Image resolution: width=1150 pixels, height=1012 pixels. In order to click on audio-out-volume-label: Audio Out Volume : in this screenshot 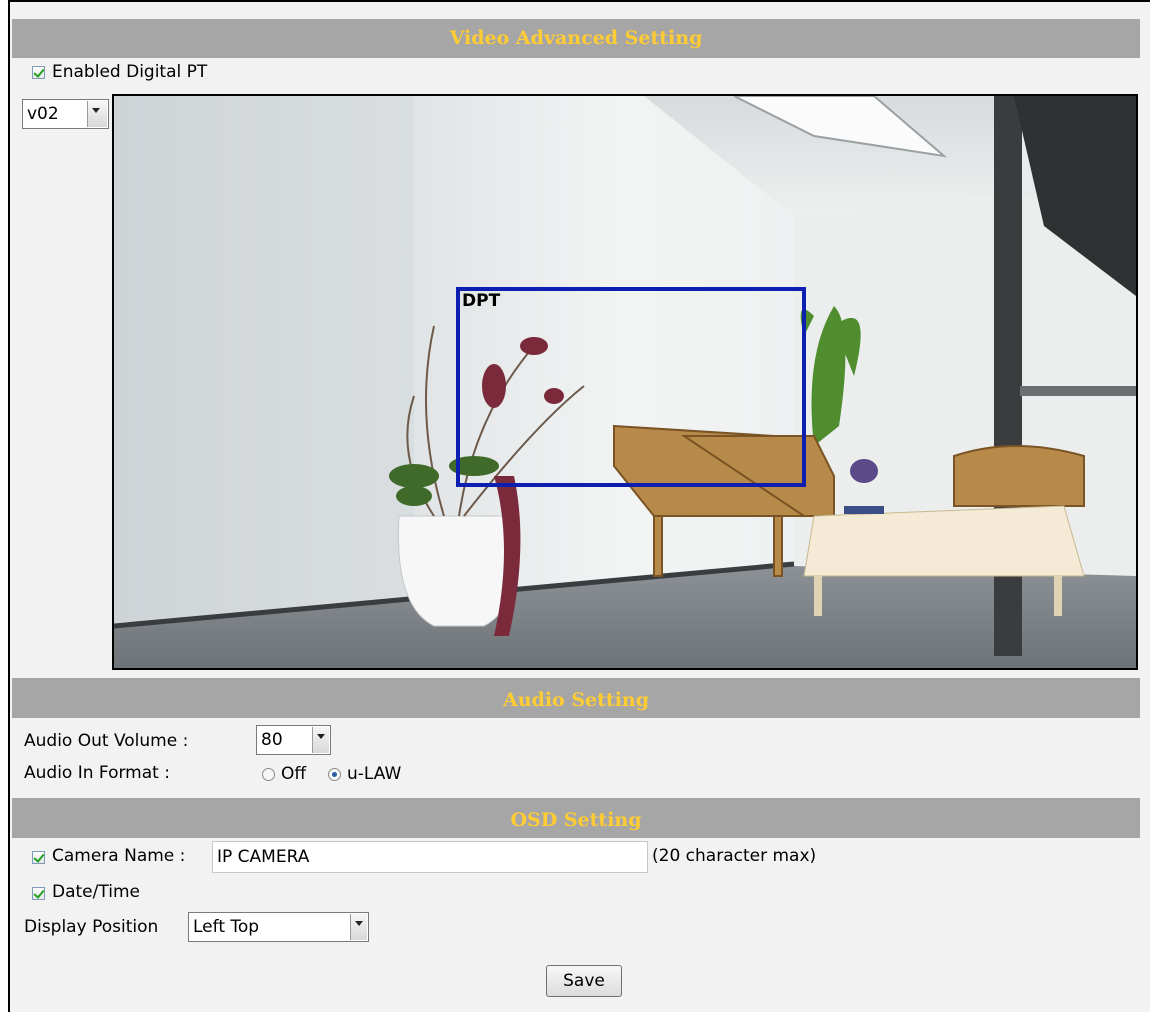, I will do `click(106, 741)`.